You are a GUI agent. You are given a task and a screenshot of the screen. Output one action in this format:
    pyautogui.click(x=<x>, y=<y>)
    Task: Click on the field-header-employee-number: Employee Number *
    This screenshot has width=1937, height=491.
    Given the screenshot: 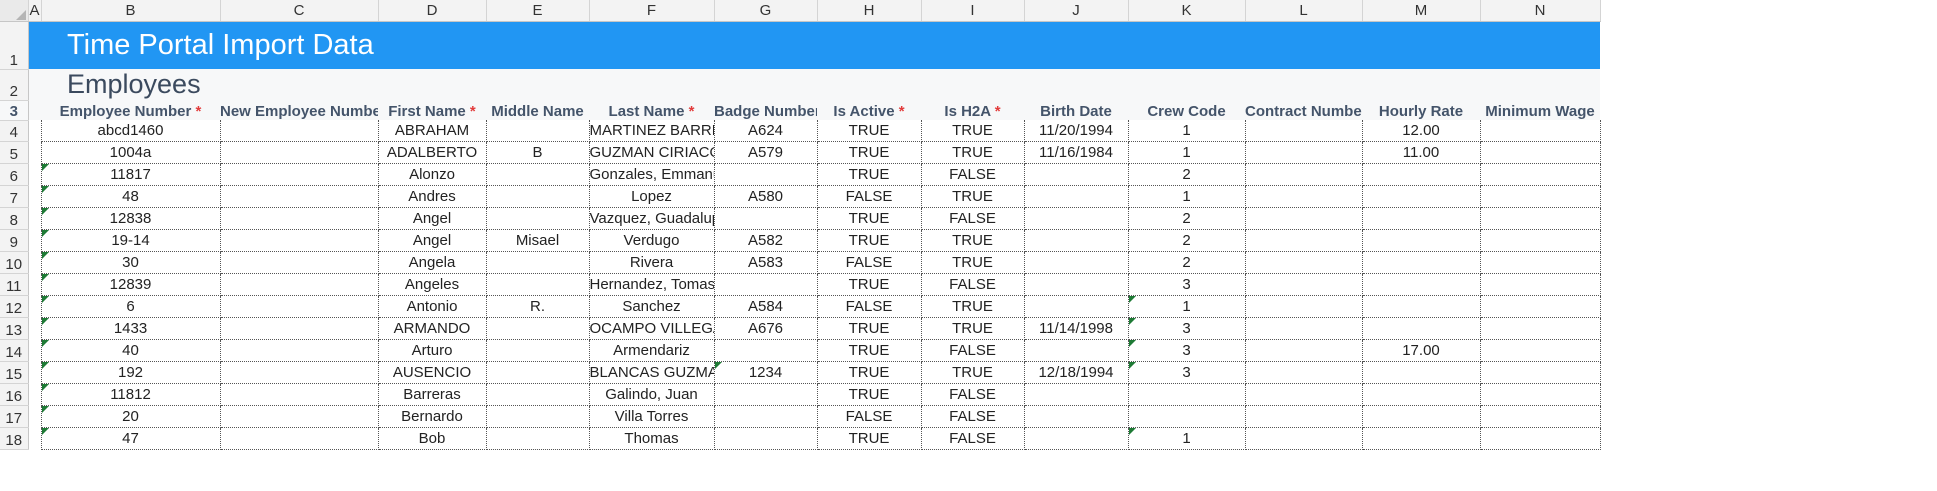 What is the action you would take?
    pyautogui.click(x=130, y=110)
    